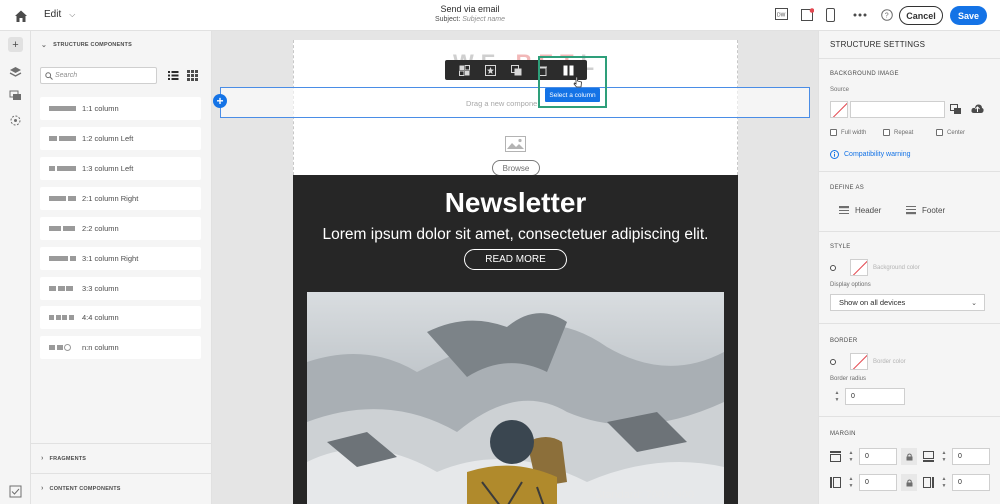 The height and width of the screenshot is (504, 1000). What do you see at coordinates (98, 75) in the screenshot?
I see `search-input: Search` at bounding box center [98, 75].